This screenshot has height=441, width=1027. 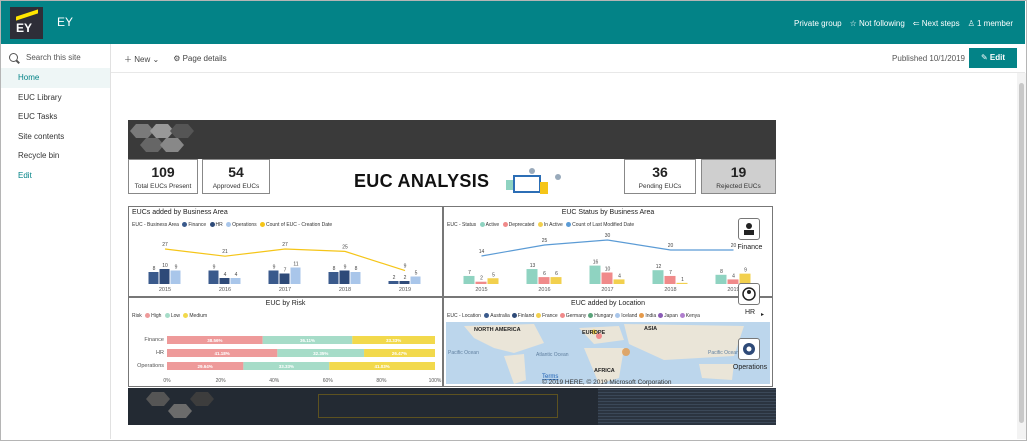 What do you see at coordinates (295, 265) in the screenshot?
I see `bar-data-label: 11` at bounding box center [295, 265].